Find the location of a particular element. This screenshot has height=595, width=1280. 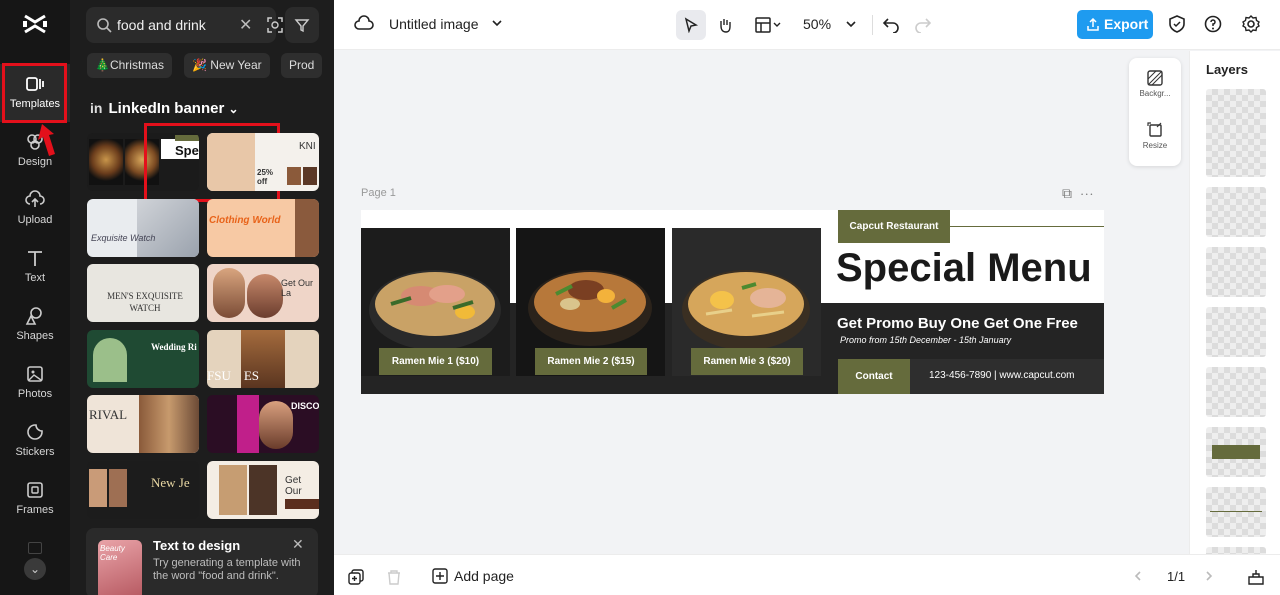

promo-title: Get Promo Buy One Get One Free is located at coordinates (957, 323).